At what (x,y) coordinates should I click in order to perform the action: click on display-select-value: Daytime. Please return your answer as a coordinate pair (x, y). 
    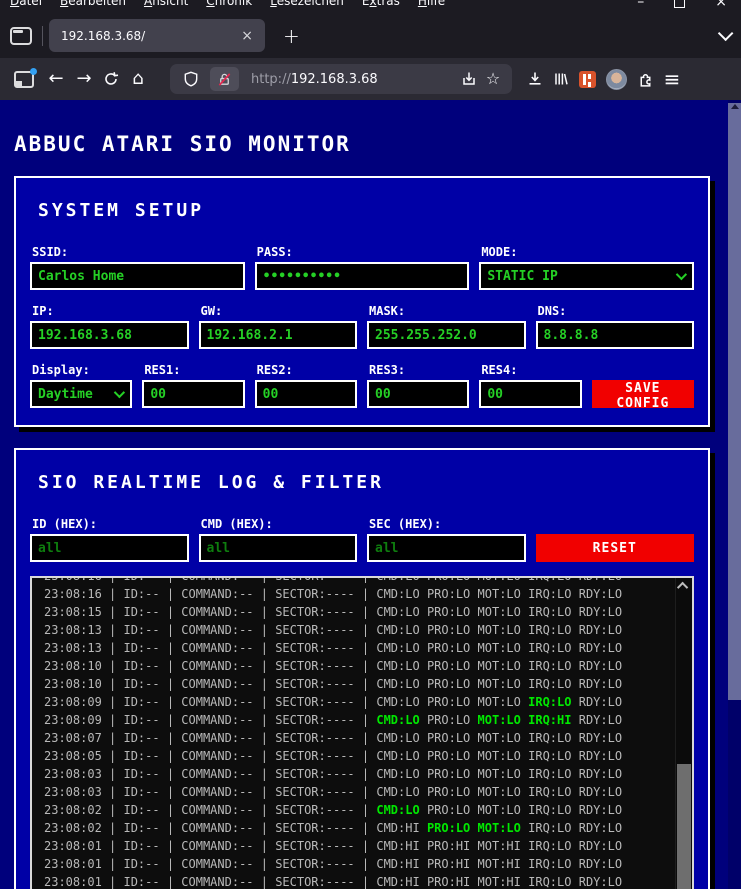
    Looking at the image, I should click on (65, 394).